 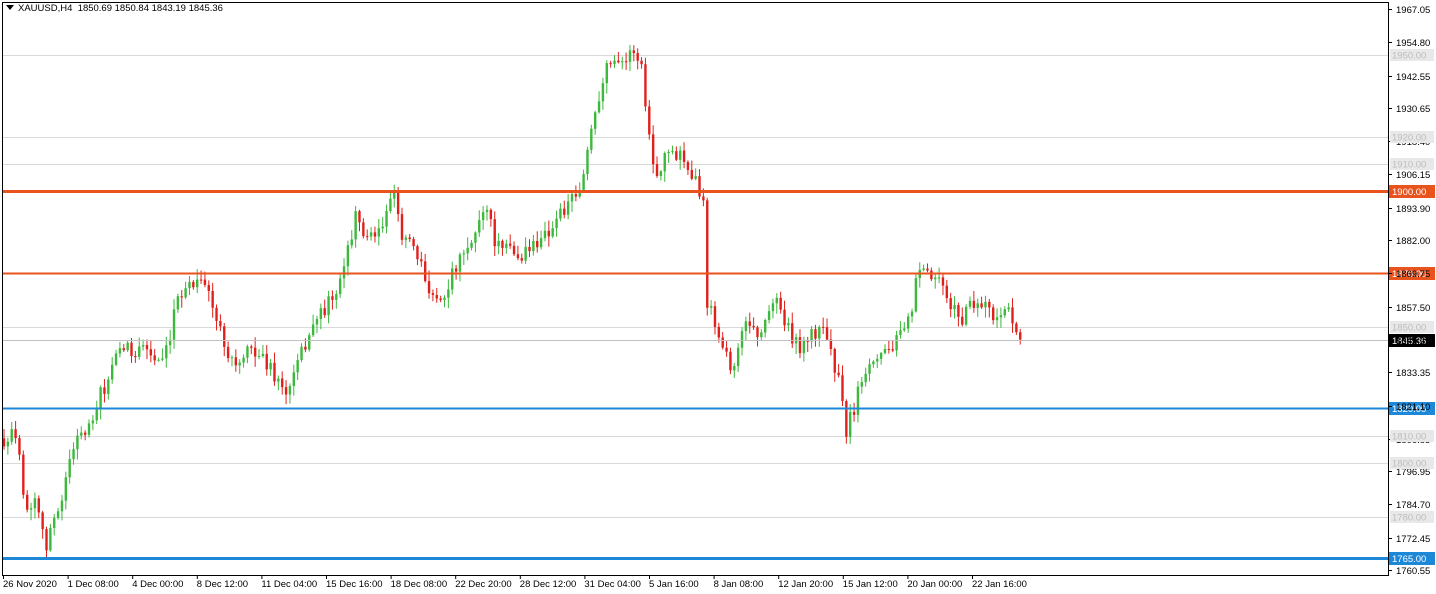 What do you see at coordinates (289, 584) in the screenshot?
I see `time-tick-label: 11 Dec 04:00` at bounding box center [289, 584].